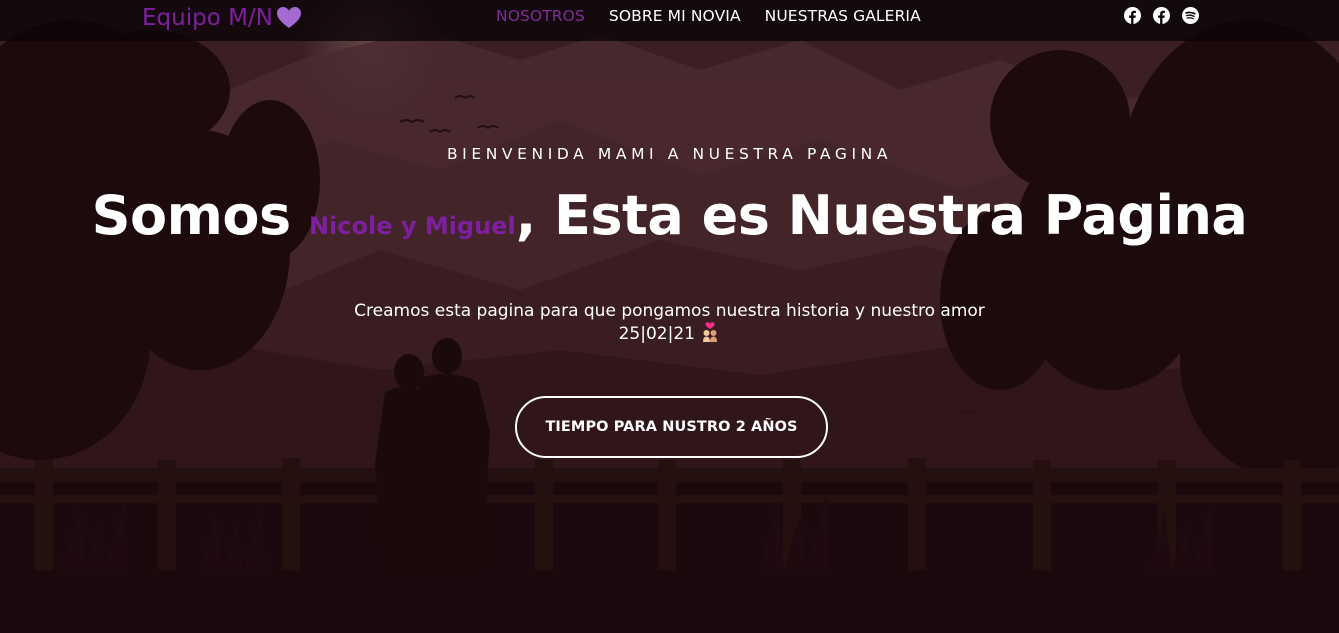  I want to click on couple-with-heart-icon, so click(710, 332).